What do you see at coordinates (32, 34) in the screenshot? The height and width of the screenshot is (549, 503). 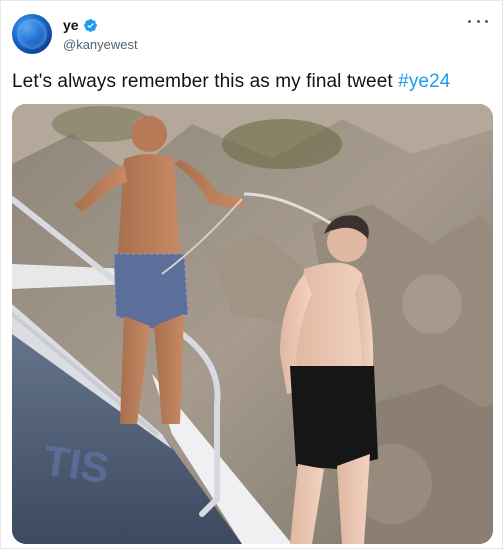 I see `avatar` at bounding box center [32, 34].